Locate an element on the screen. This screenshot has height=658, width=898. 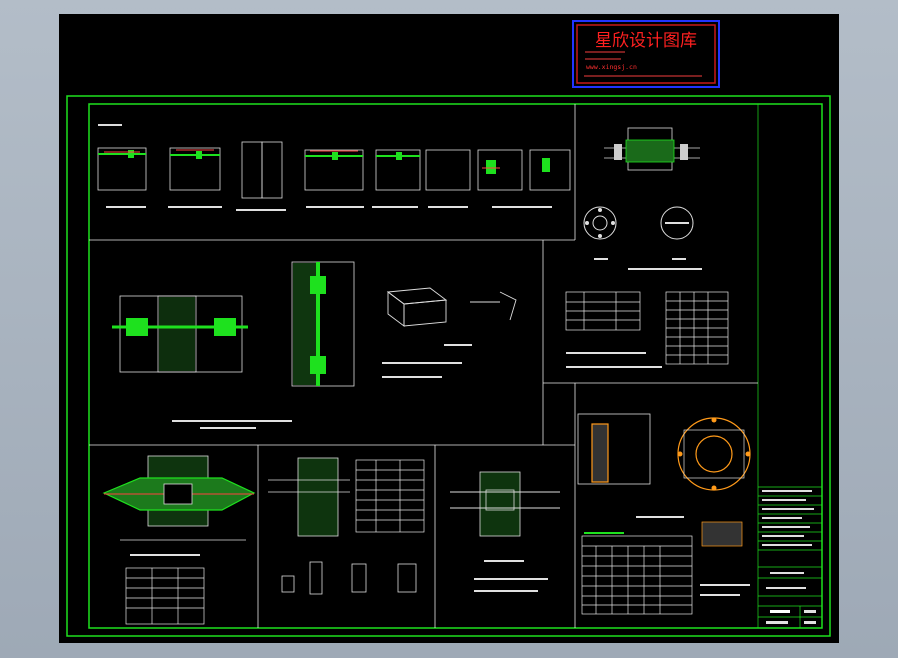
watermark-website: www.xingsj.cn is located at coordinates (611, 67).